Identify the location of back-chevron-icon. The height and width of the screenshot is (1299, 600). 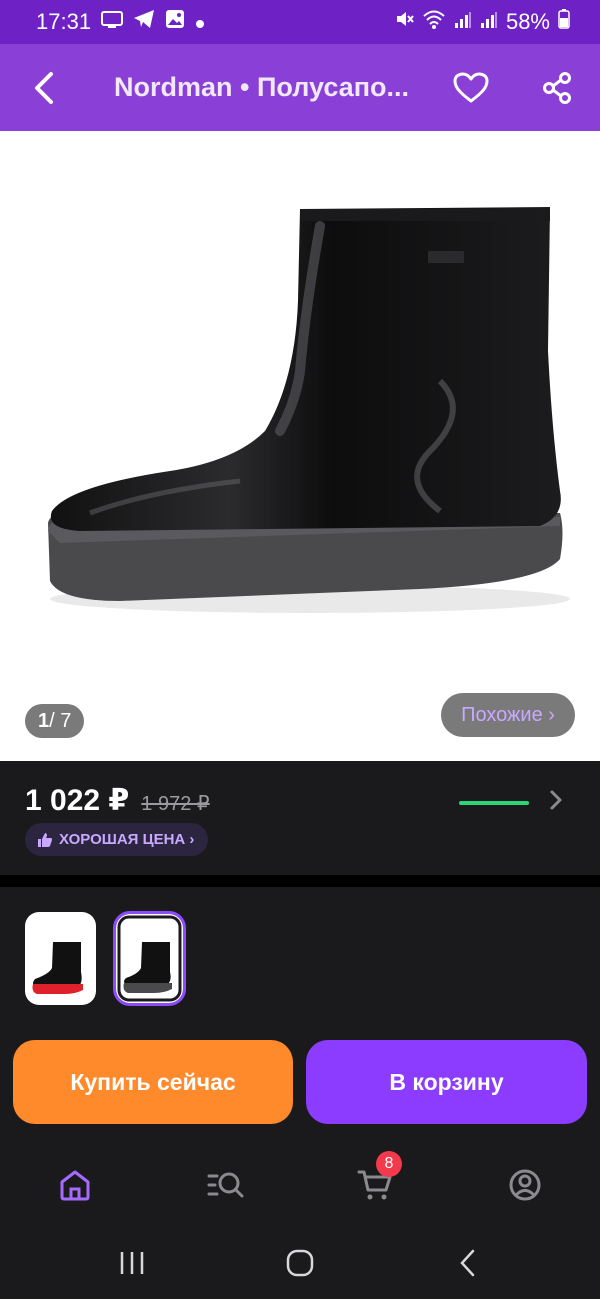
(467, 1263).